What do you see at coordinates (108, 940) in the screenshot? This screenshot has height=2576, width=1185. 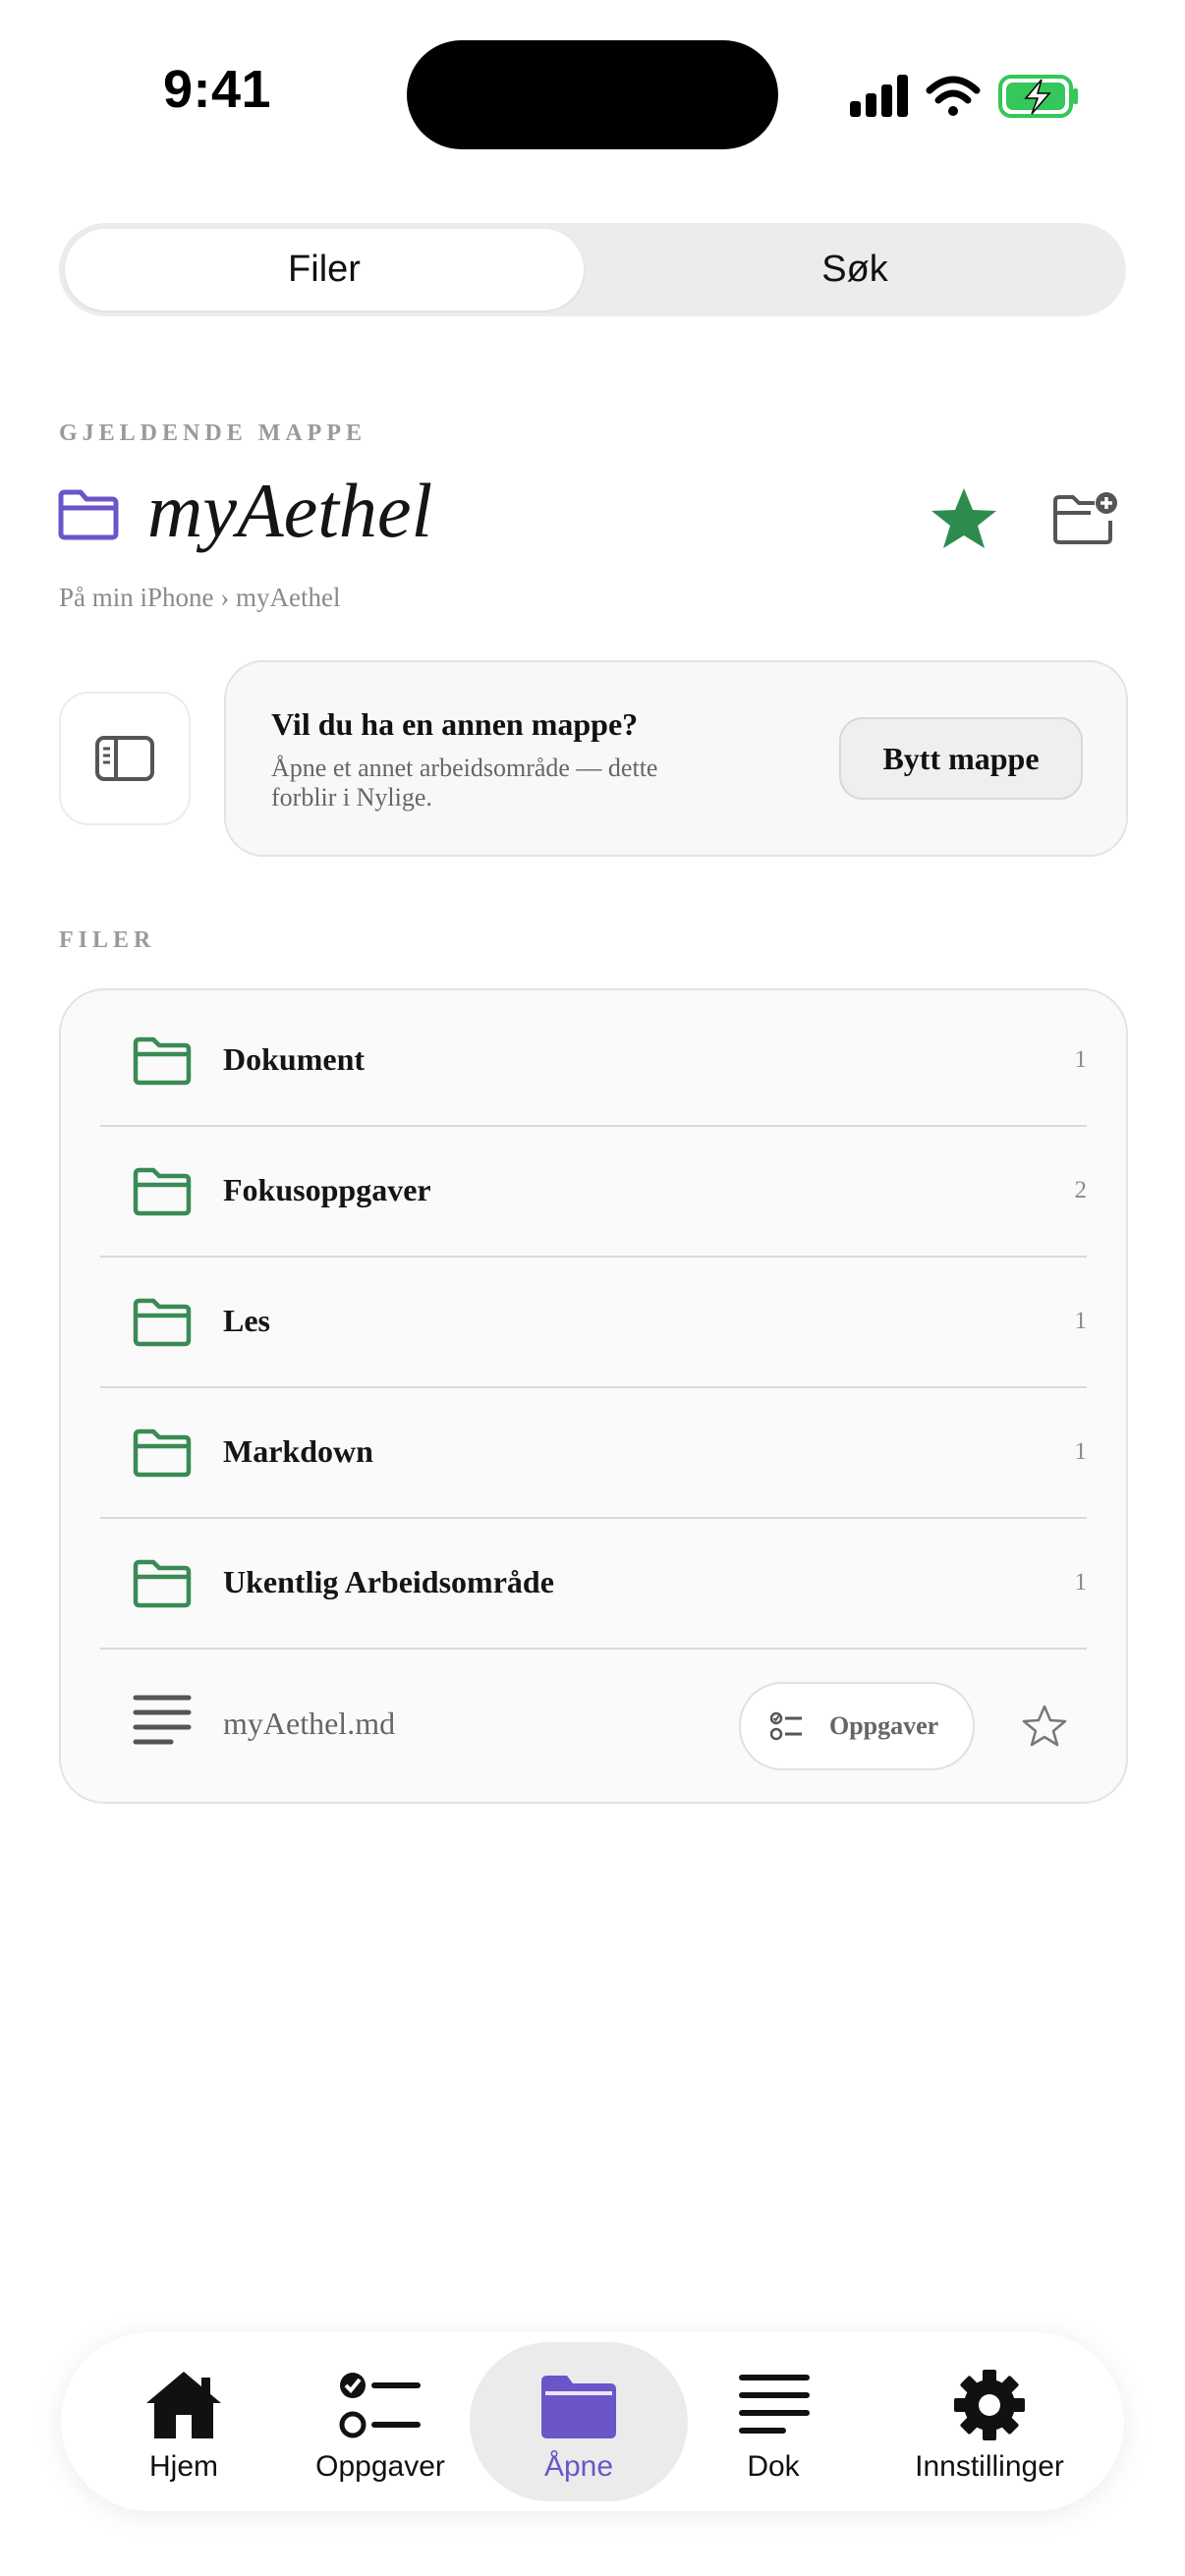 I see `files-section-label: FILER` at bounding box center [108, 940].